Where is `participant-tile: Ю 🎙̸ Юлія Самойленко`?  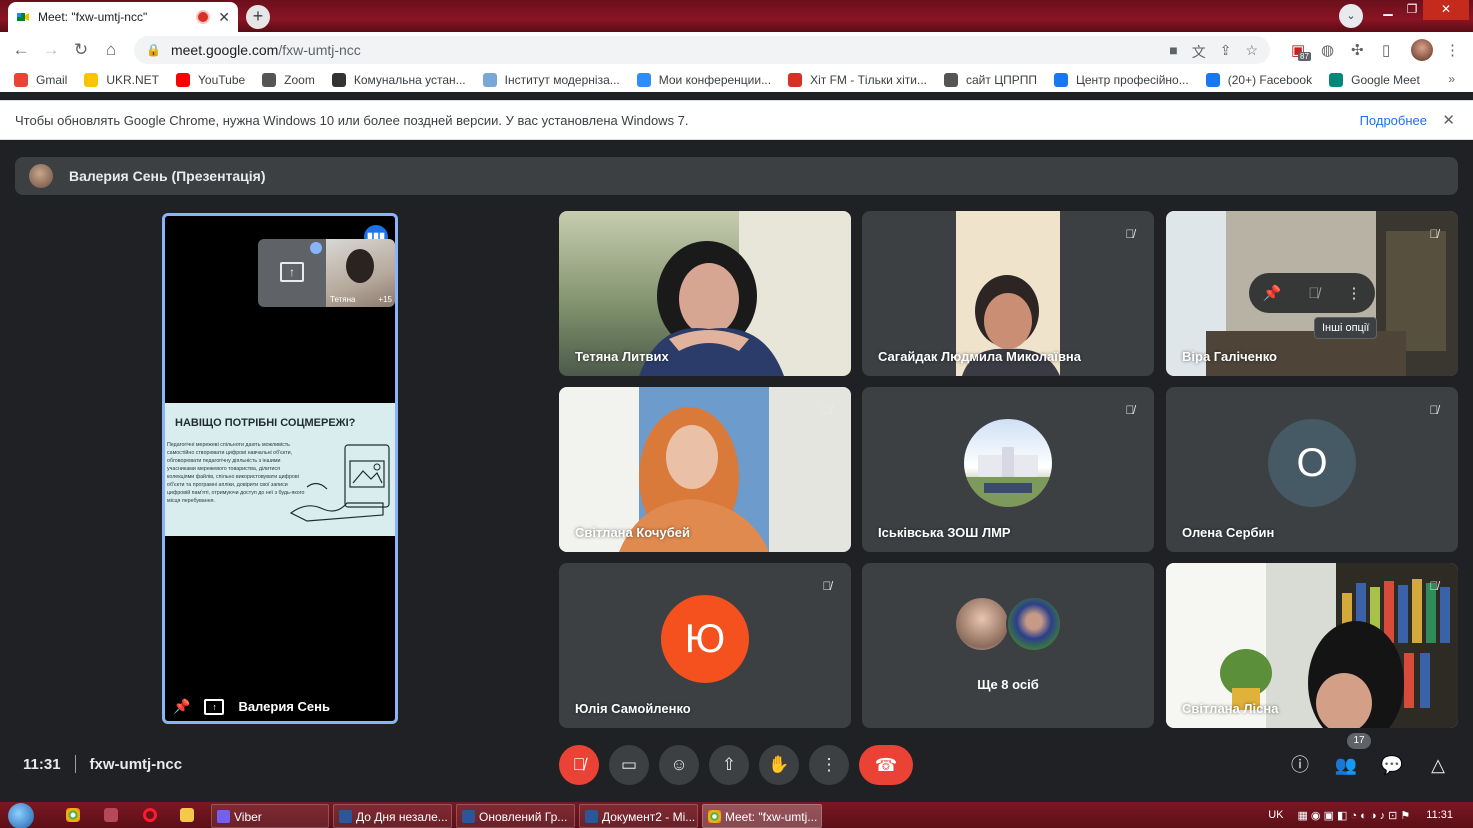
participant-tile: Ю 🎙̸ Юлія Самойленко is located at coordinates (705, 645).